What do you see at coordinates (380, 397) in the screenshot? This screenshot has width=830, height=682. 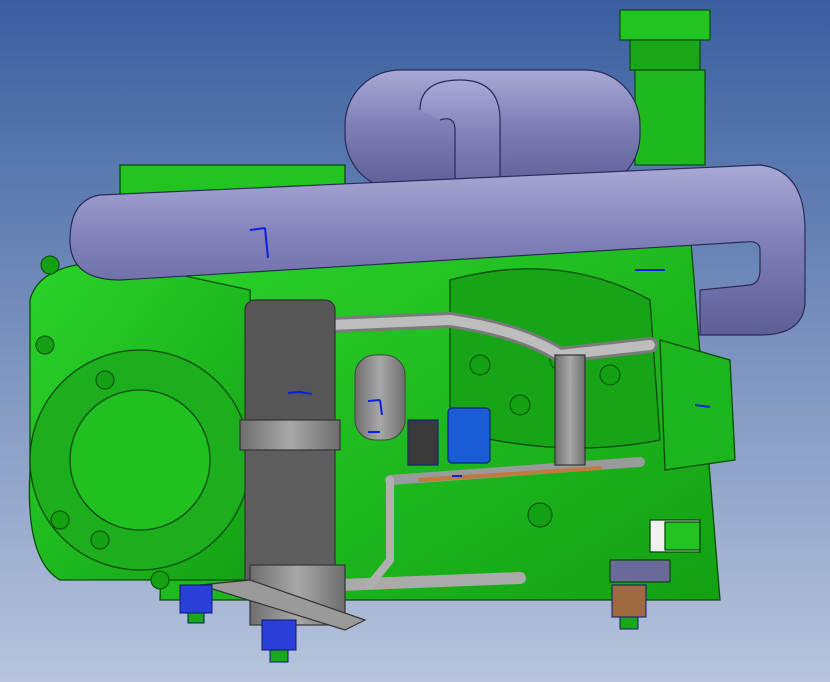 I see `filter-drier` at bounding box center [380, 397].